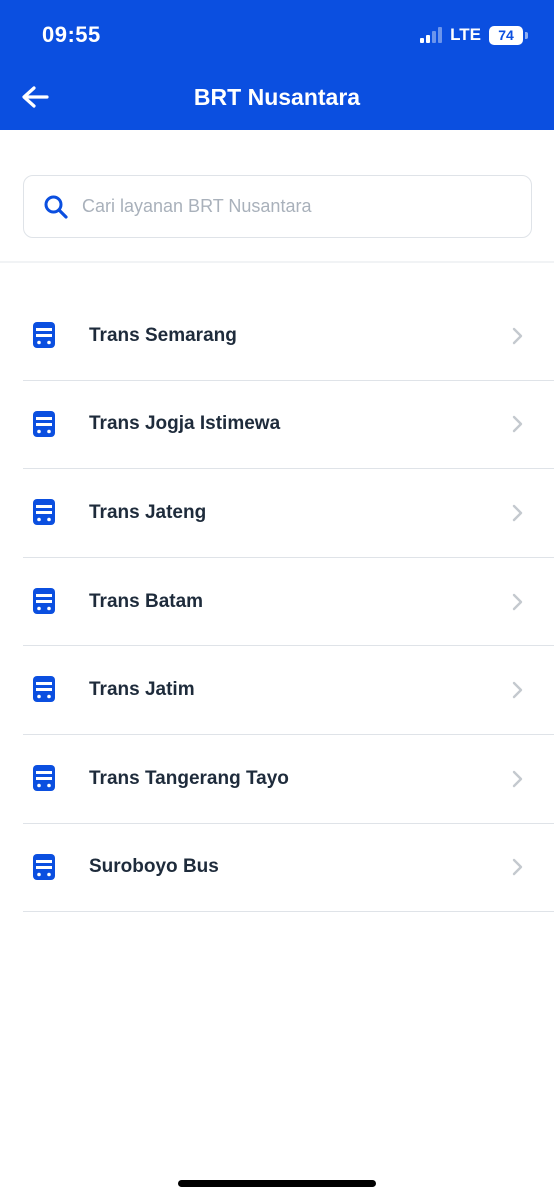 The image size is (554, 1200). I want to click on list-item-label: Suroboyo Bus, so click(154, 867).